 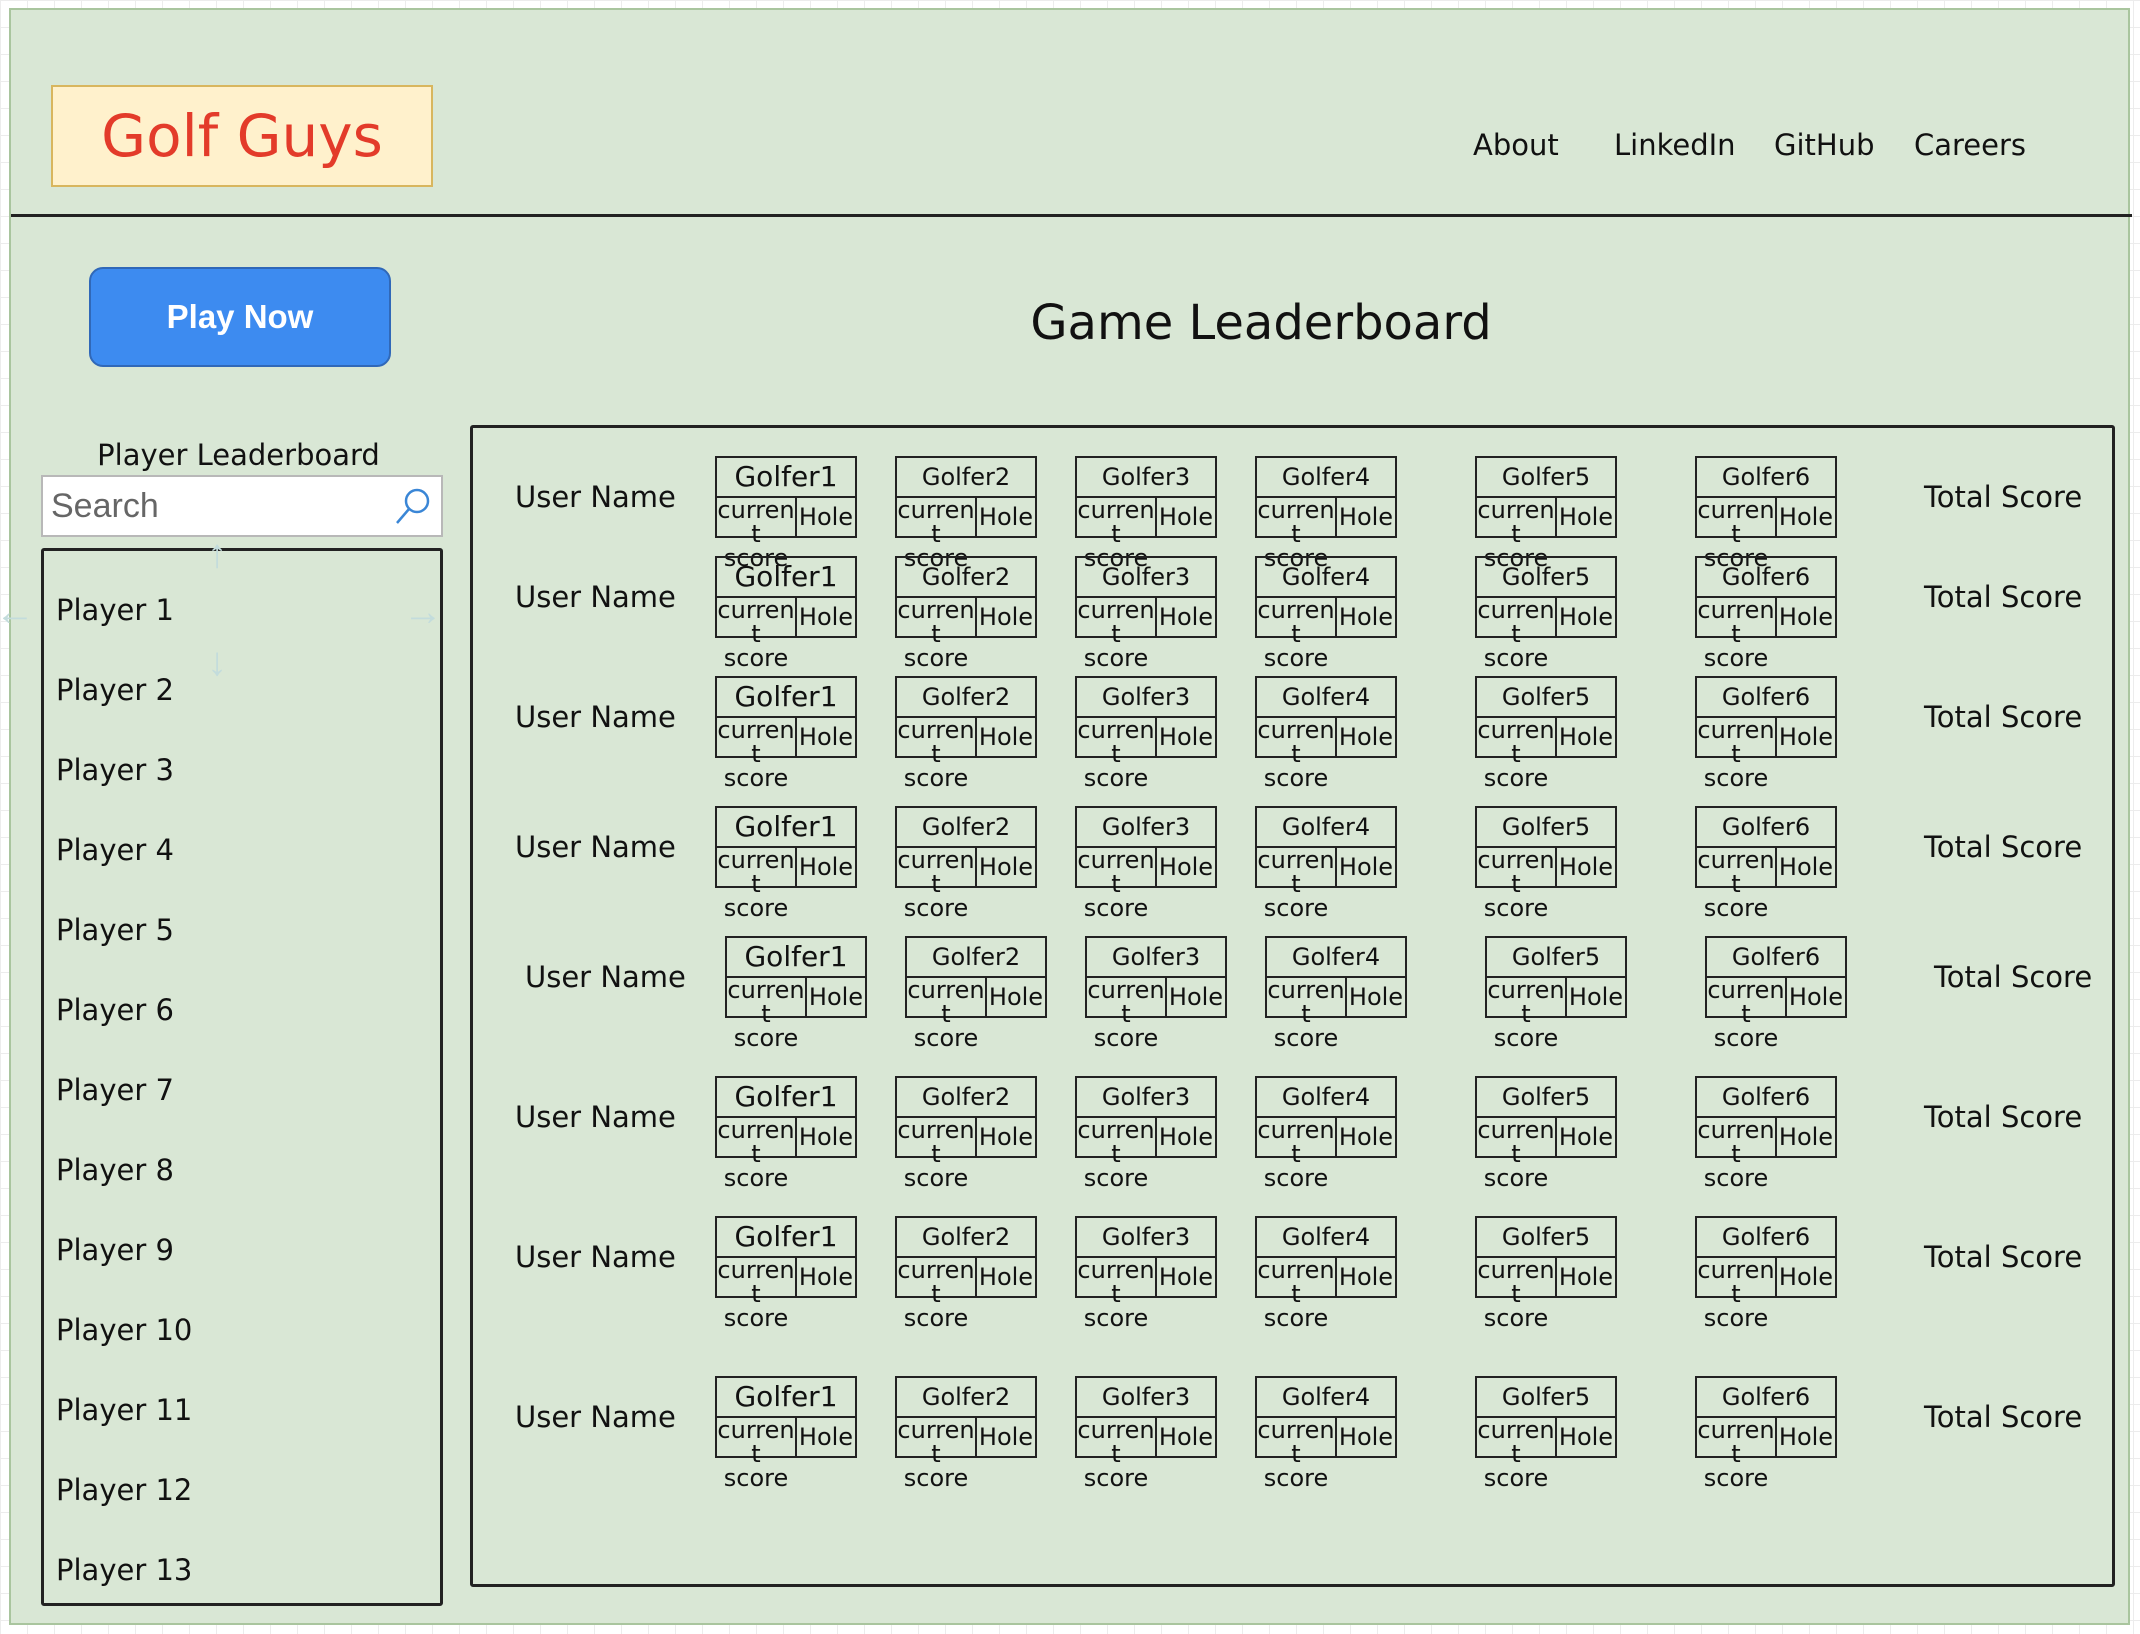 What do you see at coordinates (240, 317) in the screenshot?
I see `play-now-button: Play Now` at bounding box center [240, 317].